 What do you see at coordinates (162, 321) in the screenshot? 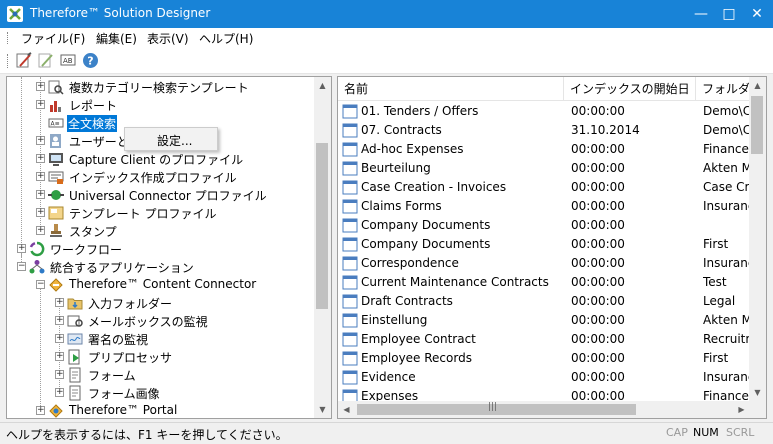
I see `tree-item: + メールボックスの監視` at bounding box center [162, 321].